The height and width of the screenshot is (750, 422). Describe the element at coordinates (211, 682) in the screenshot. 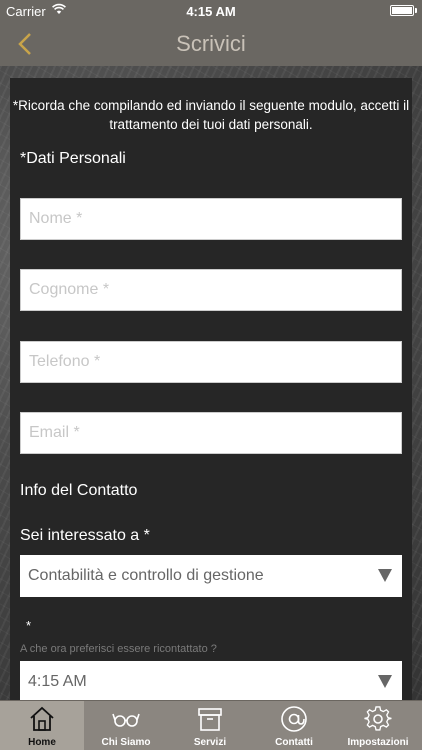

I see `callback-time-select: 4:15 AM` at that location.